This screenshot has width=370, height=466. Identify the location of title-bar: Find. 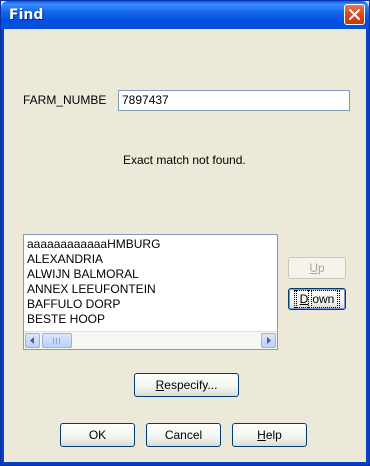
(185, 15).